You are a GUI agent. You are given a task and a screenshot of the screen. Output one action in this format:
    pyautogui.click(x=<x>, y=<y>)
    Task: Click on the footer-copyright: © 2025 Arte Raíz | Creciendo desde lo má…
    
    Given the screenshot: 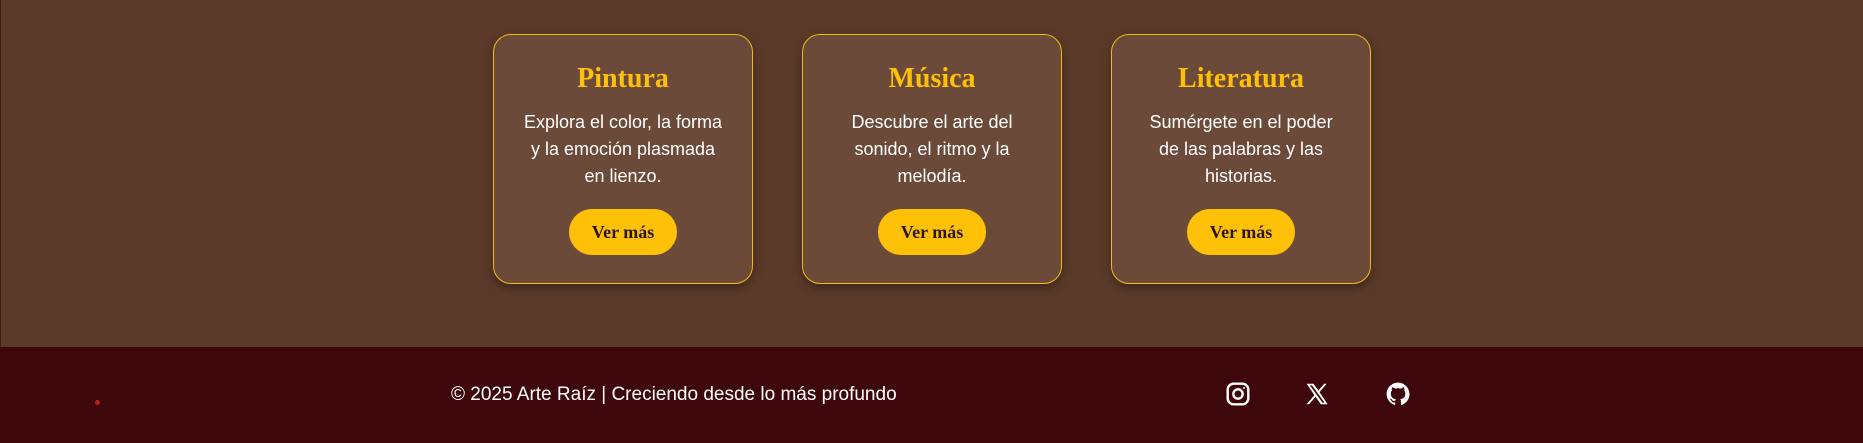 What is the action you would take?
    pyautogui.click(x=674, y=394)
    